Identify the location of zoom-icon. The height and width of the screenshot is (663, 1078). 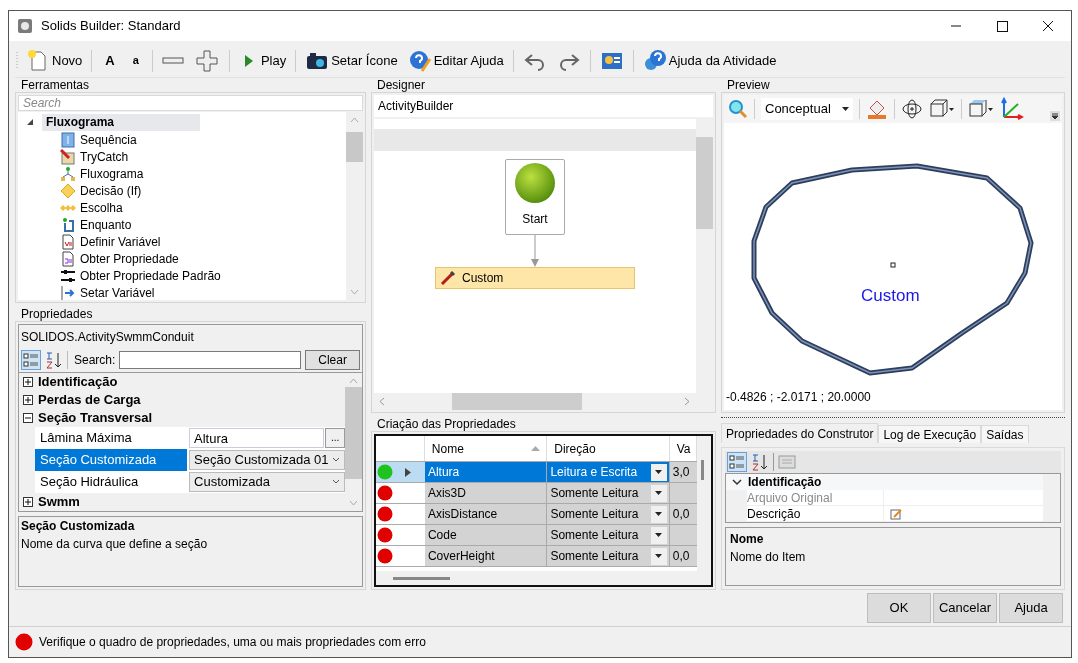
(738, 109).